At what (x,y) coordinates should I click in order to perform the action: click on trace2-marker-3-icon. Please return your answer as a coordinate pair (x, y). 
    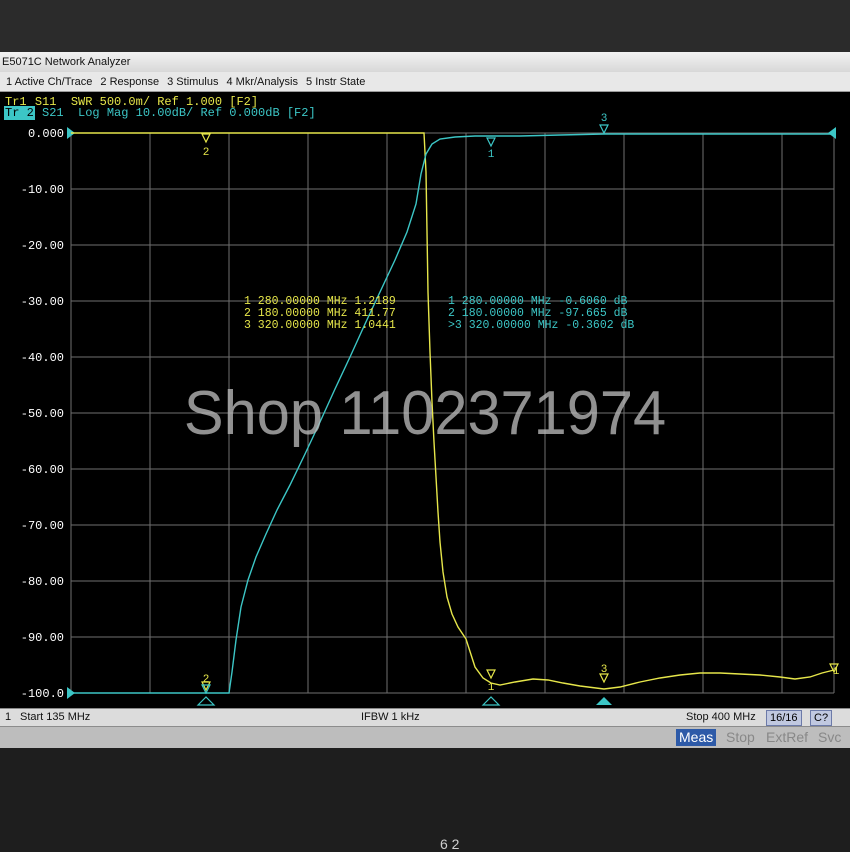
    Looking at the image, I should click on (604, 129).